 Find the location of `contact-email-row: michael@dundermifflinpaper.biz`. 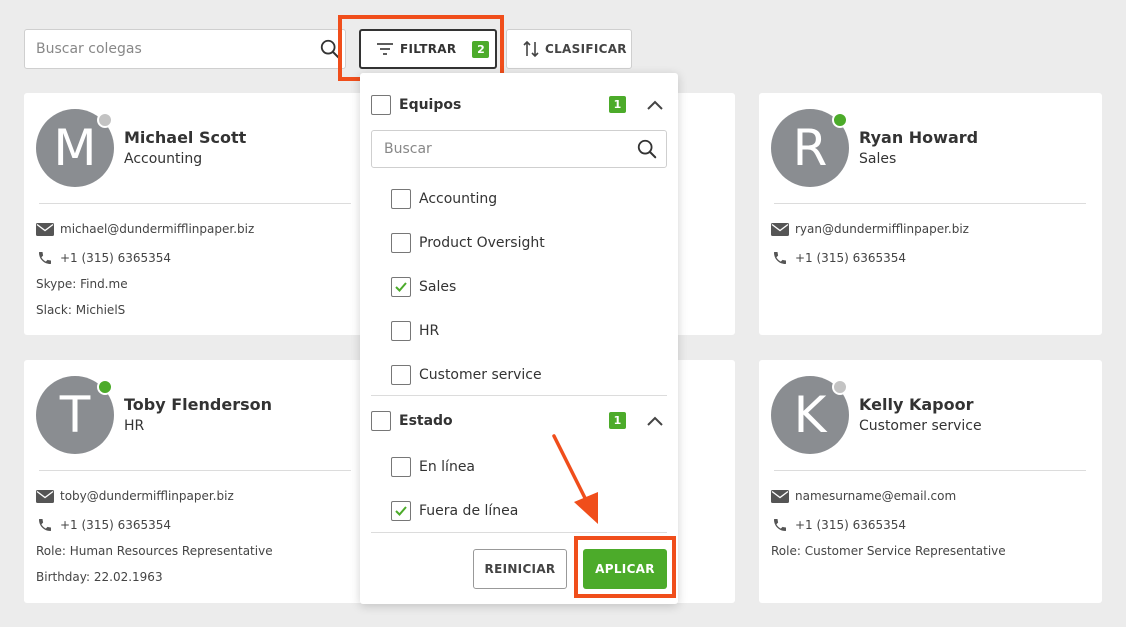

contact-email-row: michael@dundermifflinpaper.biz is located at coordinates (145, 229).